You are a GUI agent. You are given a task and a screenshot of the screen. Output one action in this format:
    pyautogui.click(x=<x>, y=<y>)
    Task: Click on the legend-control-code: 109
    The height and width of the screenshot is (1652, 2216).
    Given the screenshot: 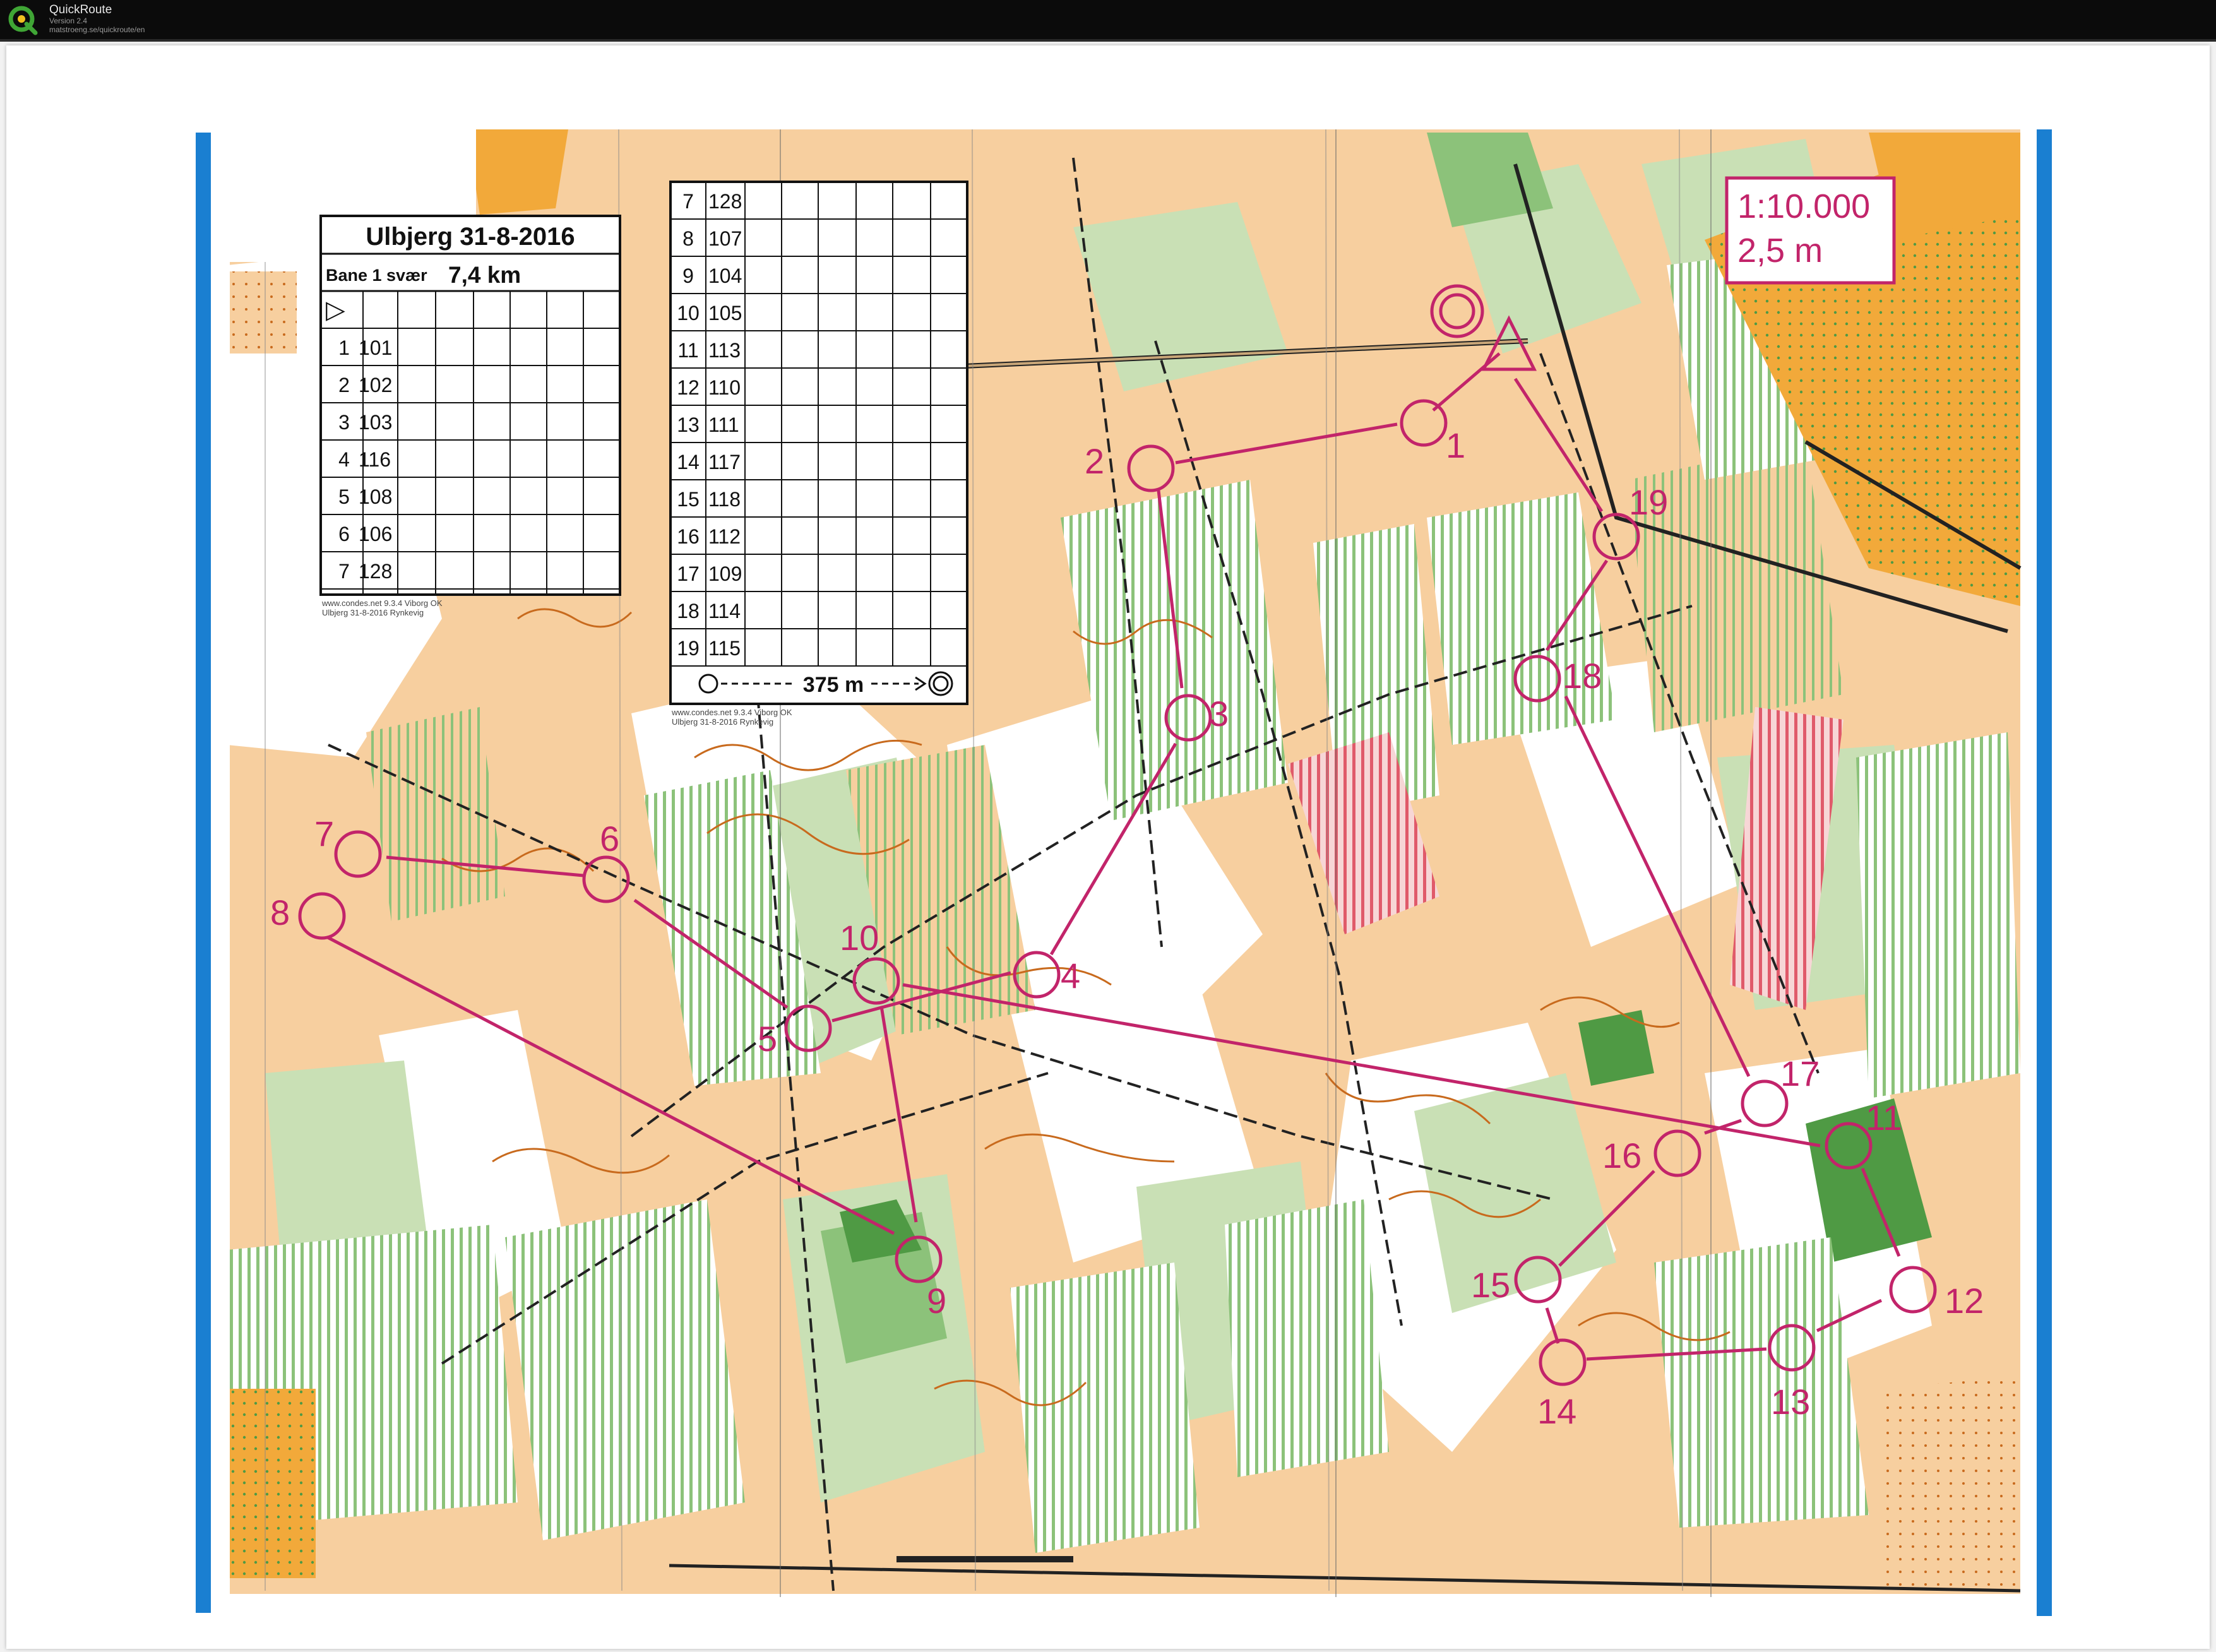 What is the action you would take?
    pyautogui.click(x=725, y=573)
    